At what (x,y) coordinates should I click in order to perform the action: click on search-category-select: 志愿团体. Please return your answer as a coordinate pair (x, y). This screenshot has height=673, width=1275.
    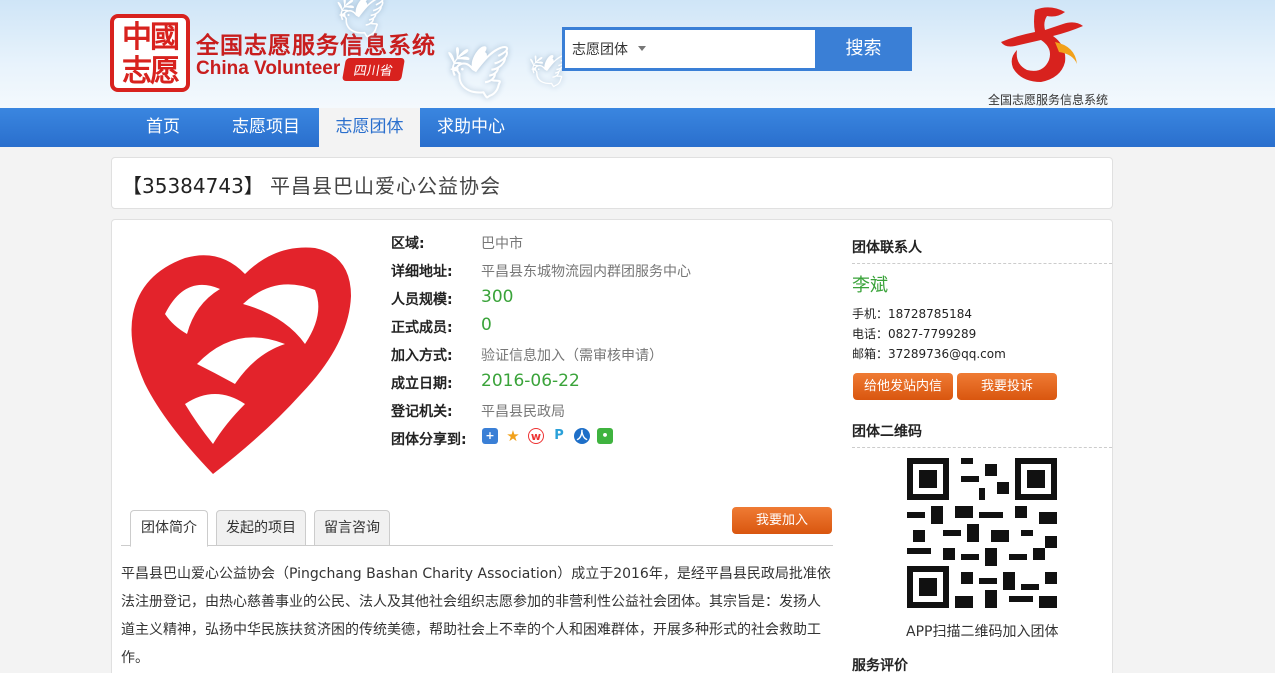
    Looking at the image, I should click on (600, 49).